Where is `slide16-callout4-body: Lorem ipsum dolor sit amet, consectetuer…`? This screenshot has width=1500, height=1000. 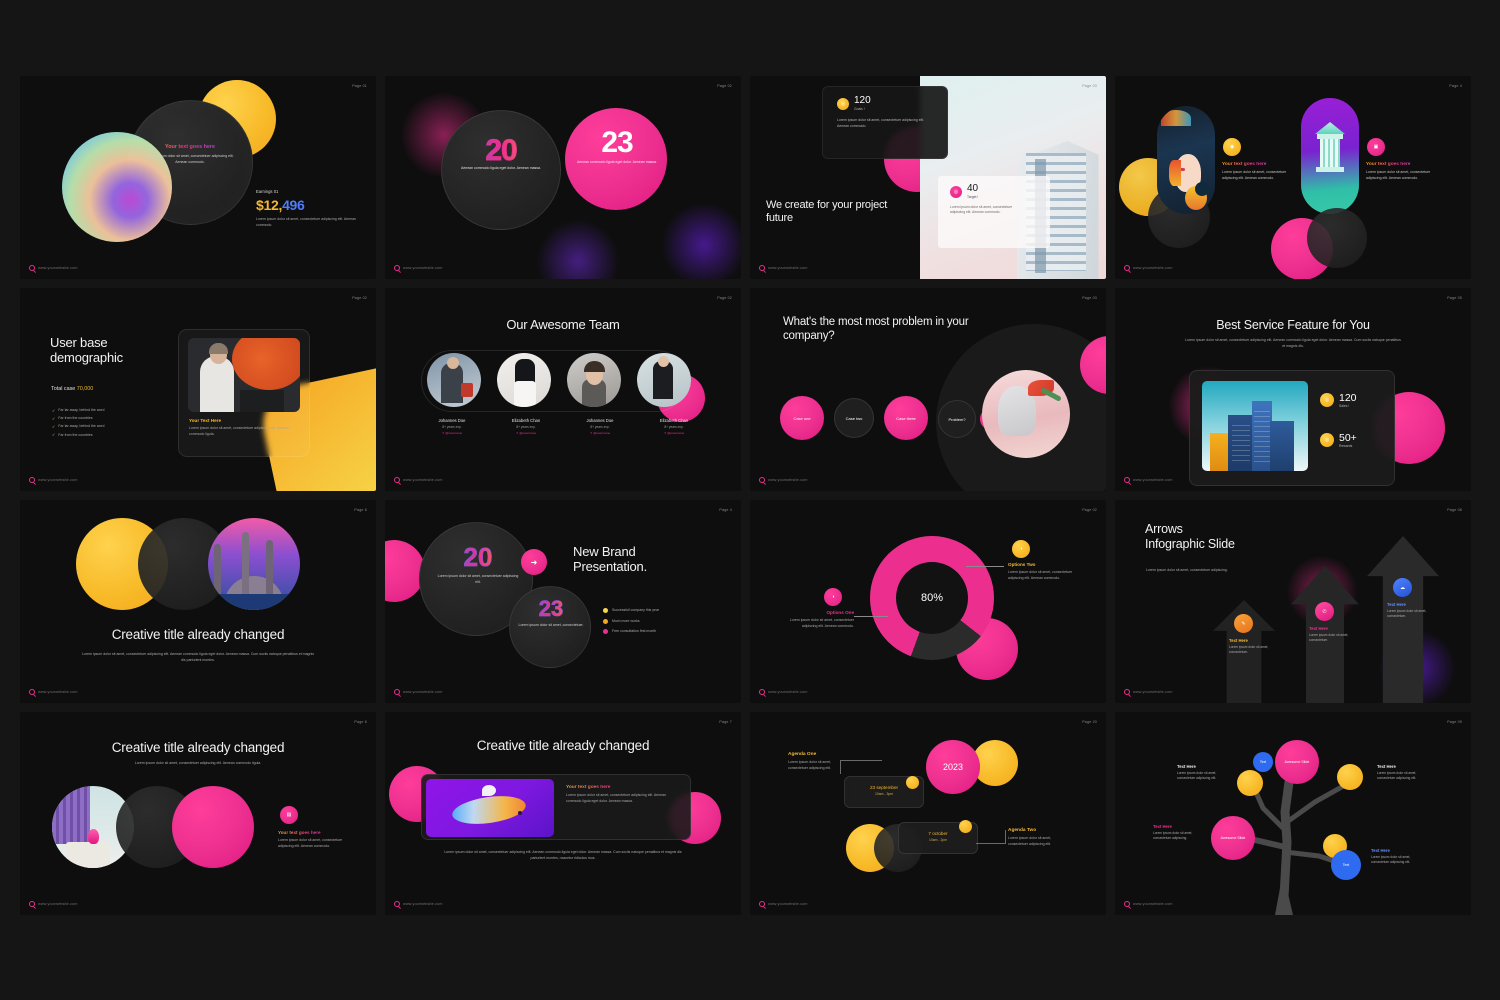
slide16-callout4-body: Lorem ipsum dolor sit amet, consectetuer… is located at coordinates (1391, 860).